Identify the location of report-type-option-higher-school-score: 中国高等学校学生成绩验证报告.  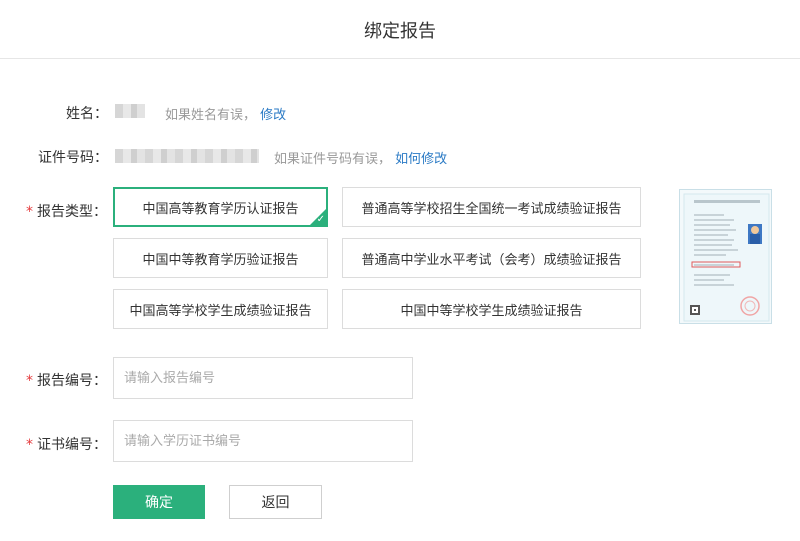
(220, 309).